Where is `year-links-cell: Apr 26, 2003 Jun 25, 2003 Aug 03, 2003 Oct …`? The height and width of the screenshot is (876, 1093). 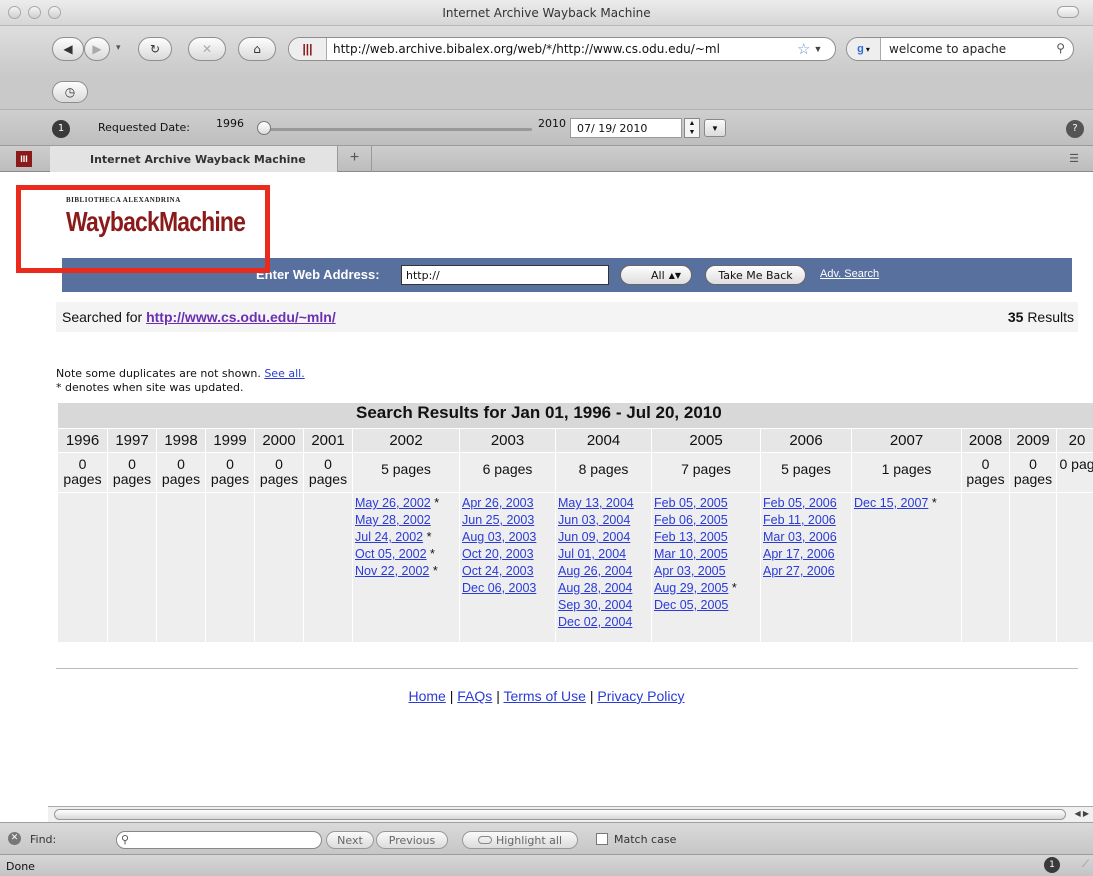
year-links-cell: Apr 26, 2003 Jun 25, 2003 Aug 03, 2003 Oct … is located at coordinates (507, 567).